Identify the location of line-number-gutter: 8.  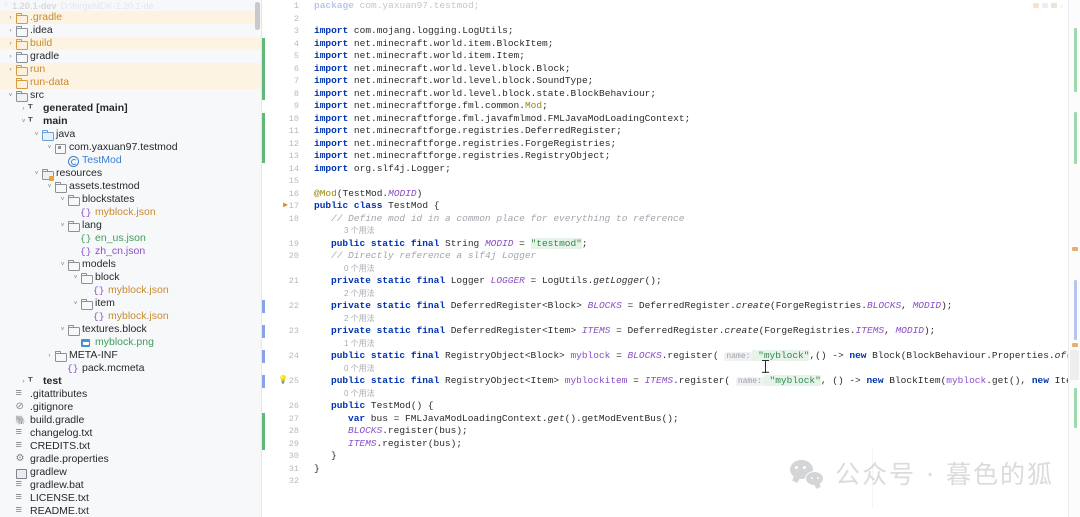
(285, 93).